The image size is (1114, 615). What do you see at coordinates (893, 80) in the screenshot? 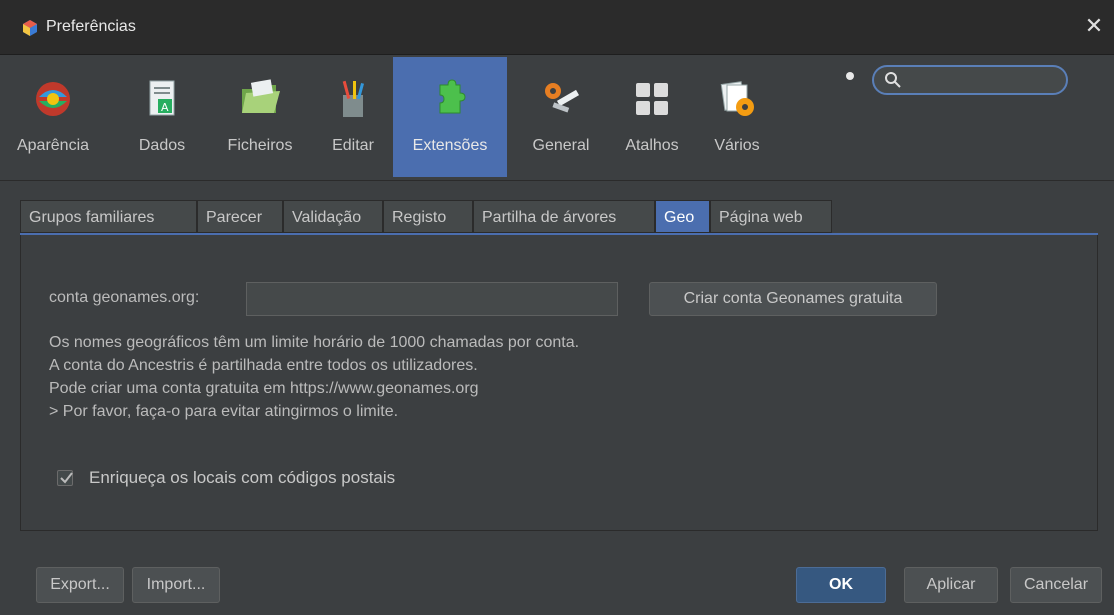
I see `search-icon` at bounding box center [893, 80].